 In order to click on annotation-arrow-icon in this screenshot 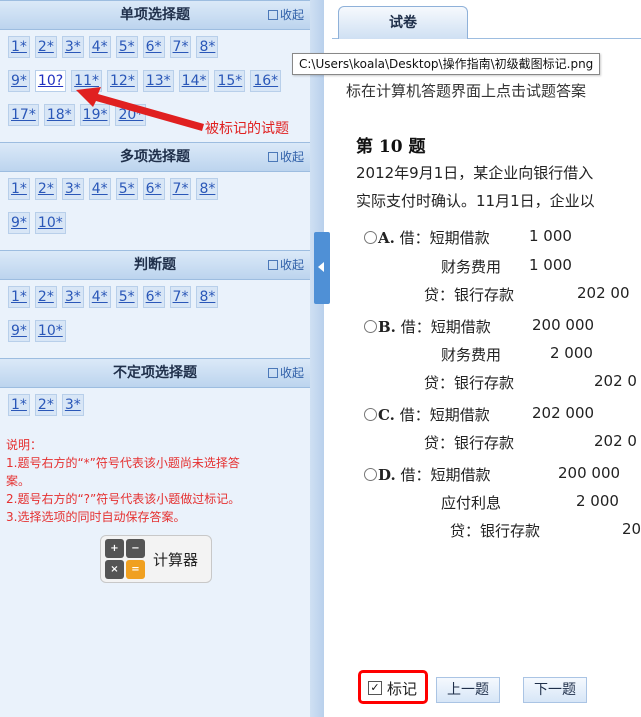, I will do `click(140, 109)`.